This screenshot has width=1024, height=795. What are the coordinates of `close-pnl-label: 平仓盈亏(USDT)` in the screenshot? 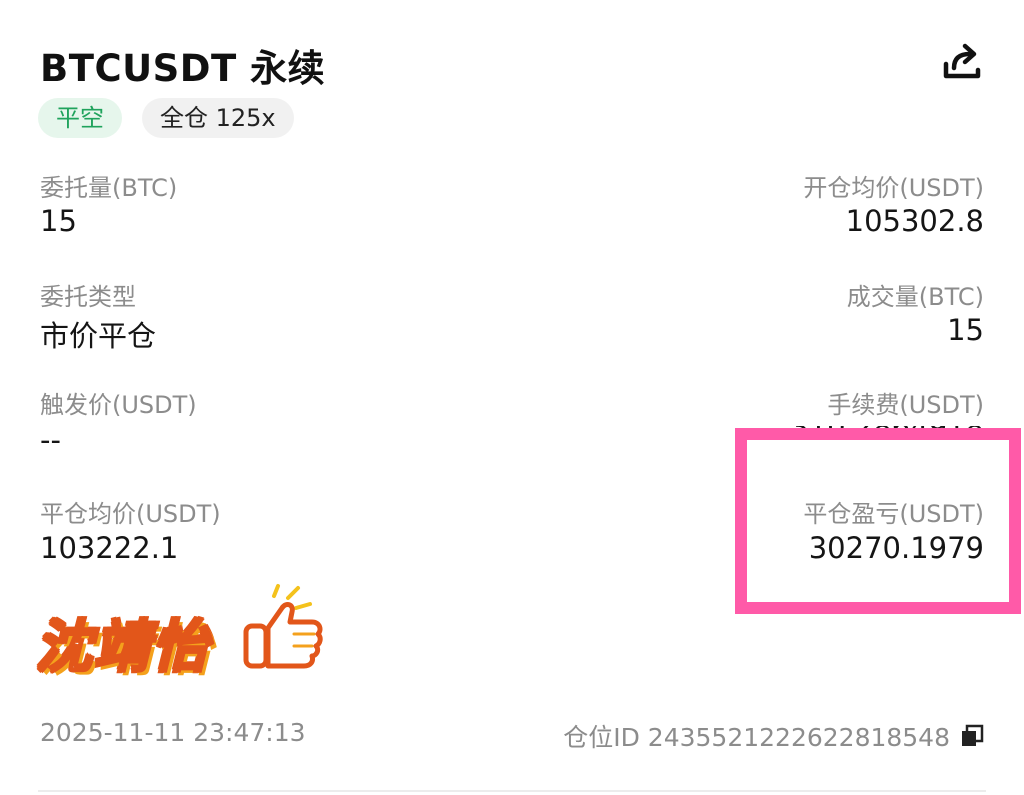 It's located at (893, 514).